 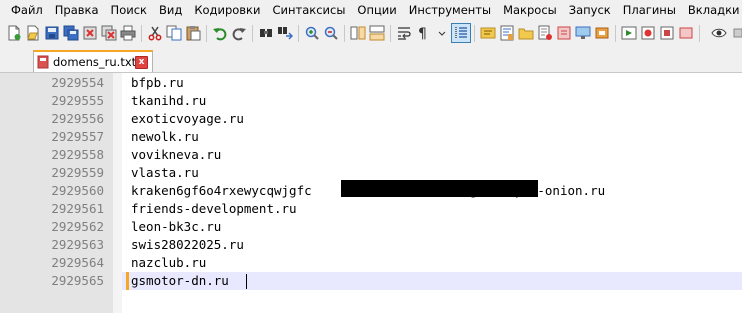 I want to click on redaction-box, so click(x=439, y=188).